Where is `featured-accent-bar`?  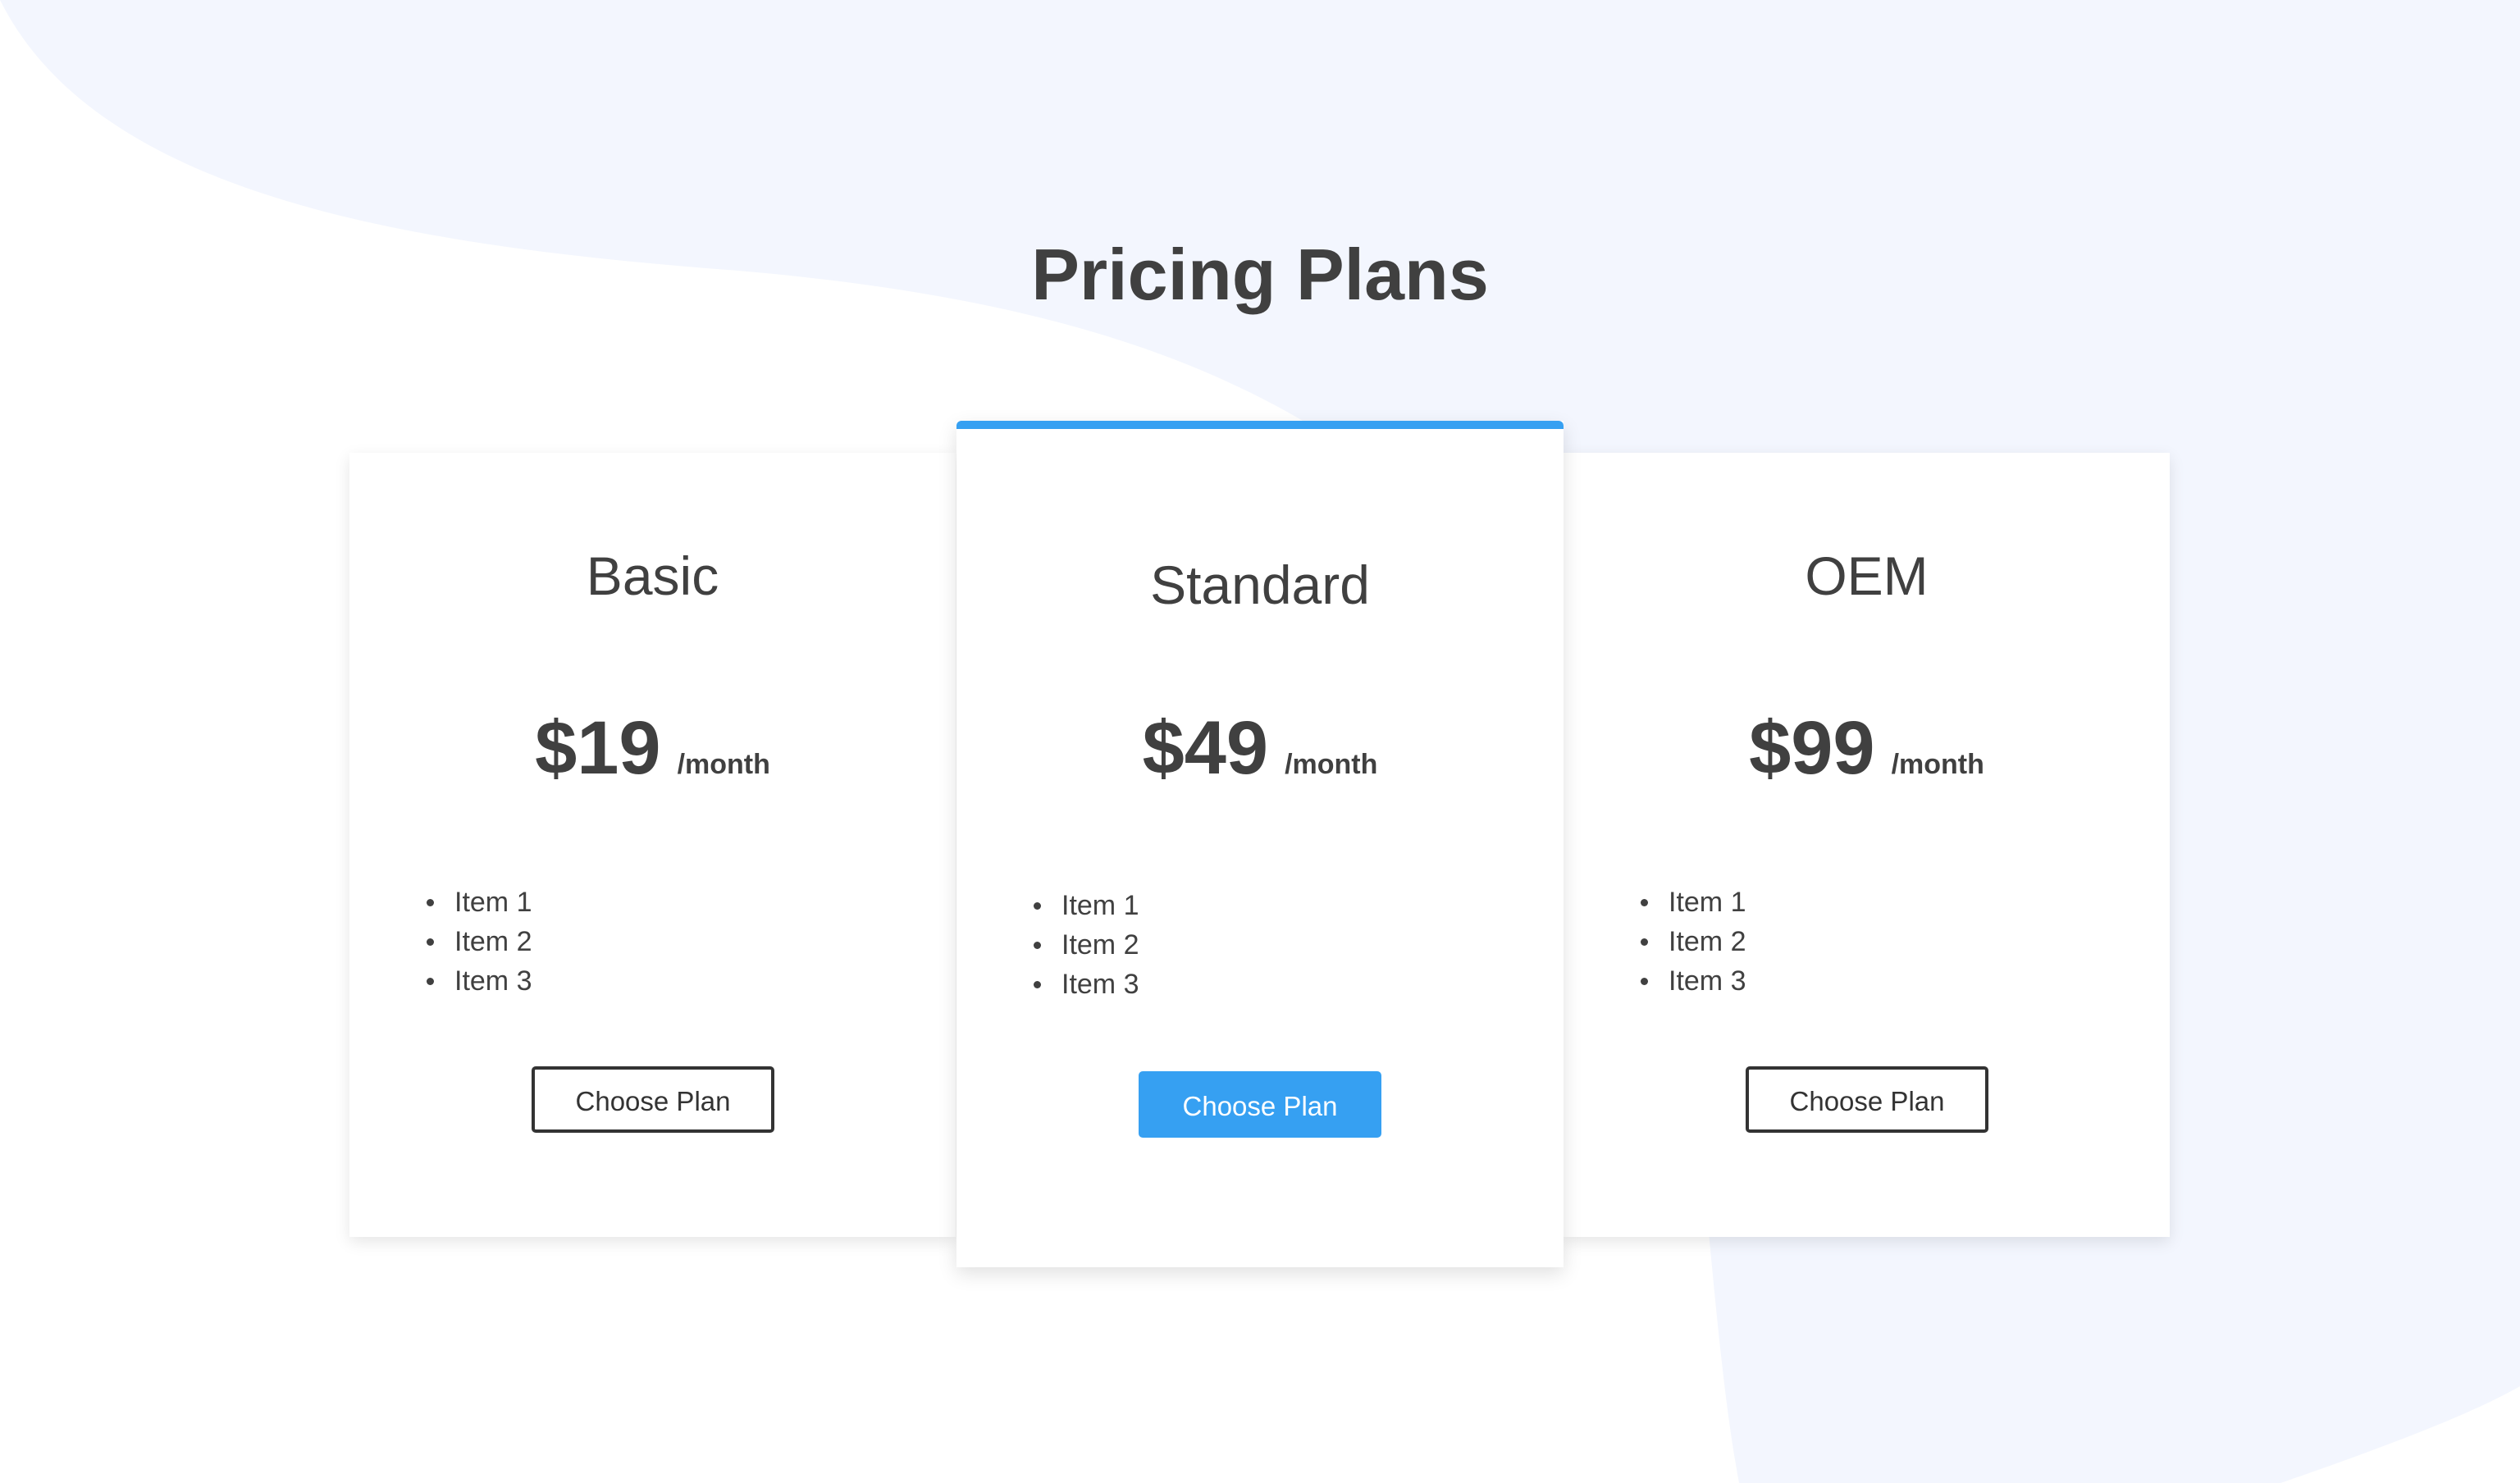 featured-accent-bar is located at coordinates (1260, 425).